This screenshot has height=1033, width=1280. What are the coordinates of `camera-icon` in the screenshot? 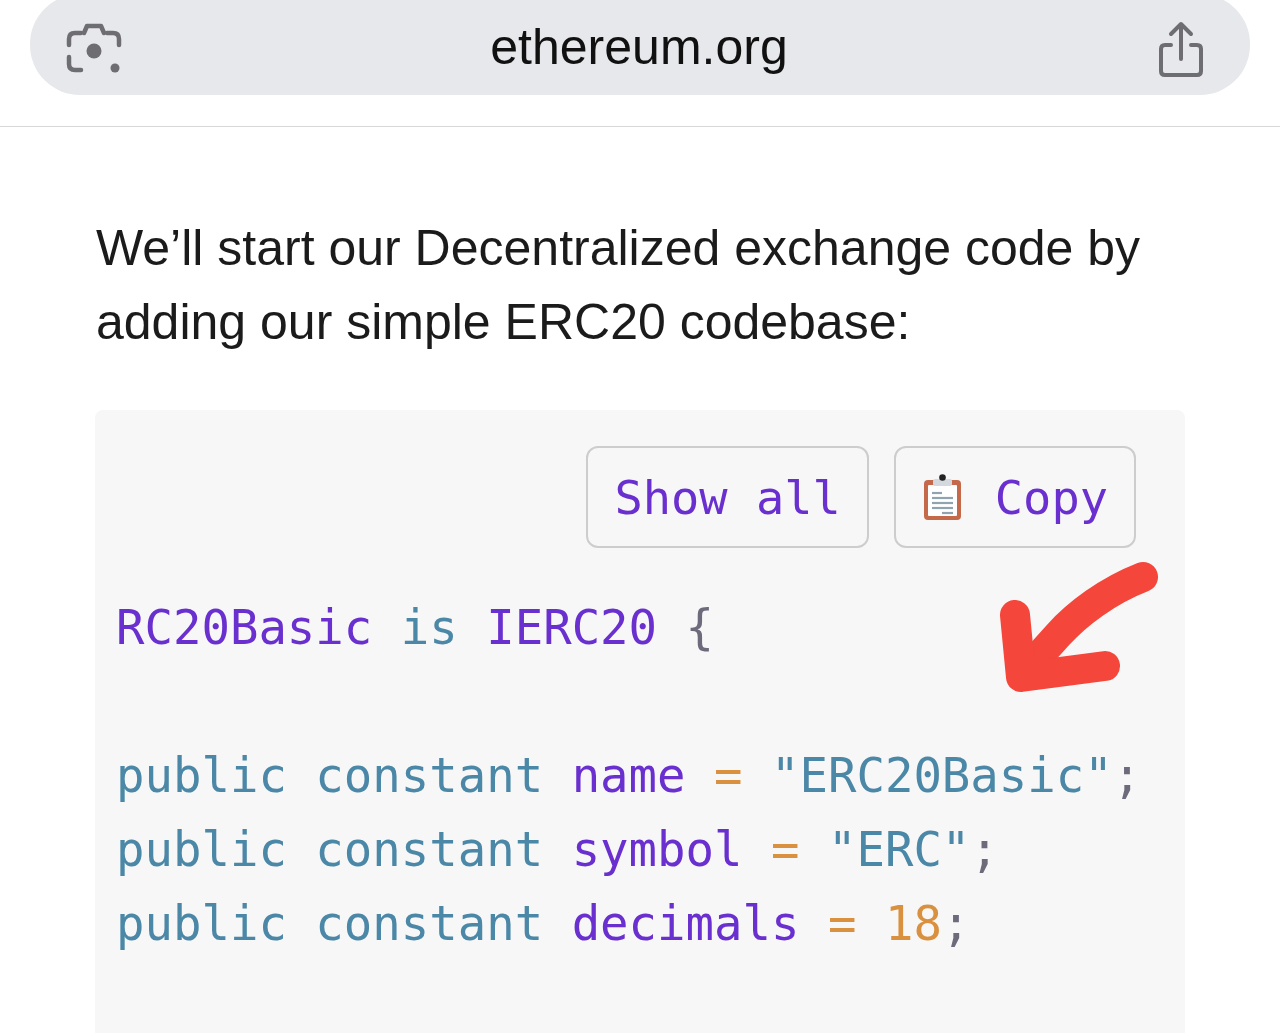 It's located at (94, 48).